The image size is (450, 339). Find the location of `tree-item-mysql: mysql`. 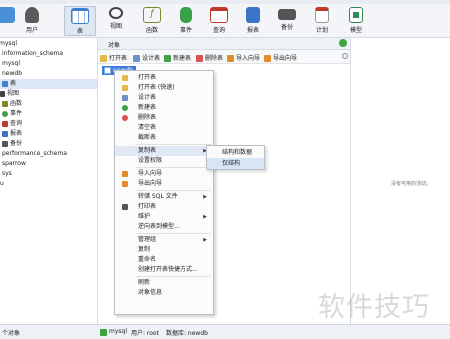

tree-item-mysql: mysql is located at coordinates (11, 64).